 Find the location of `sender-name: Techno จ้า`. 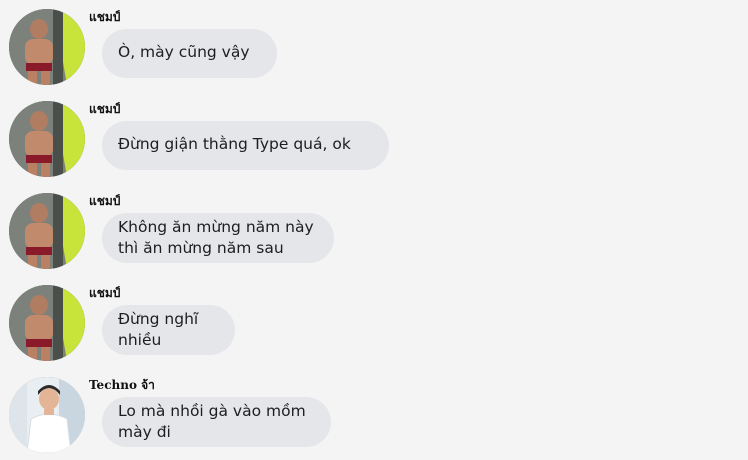

sender-name: Techno จ้า is located at coordinates (122, 385).